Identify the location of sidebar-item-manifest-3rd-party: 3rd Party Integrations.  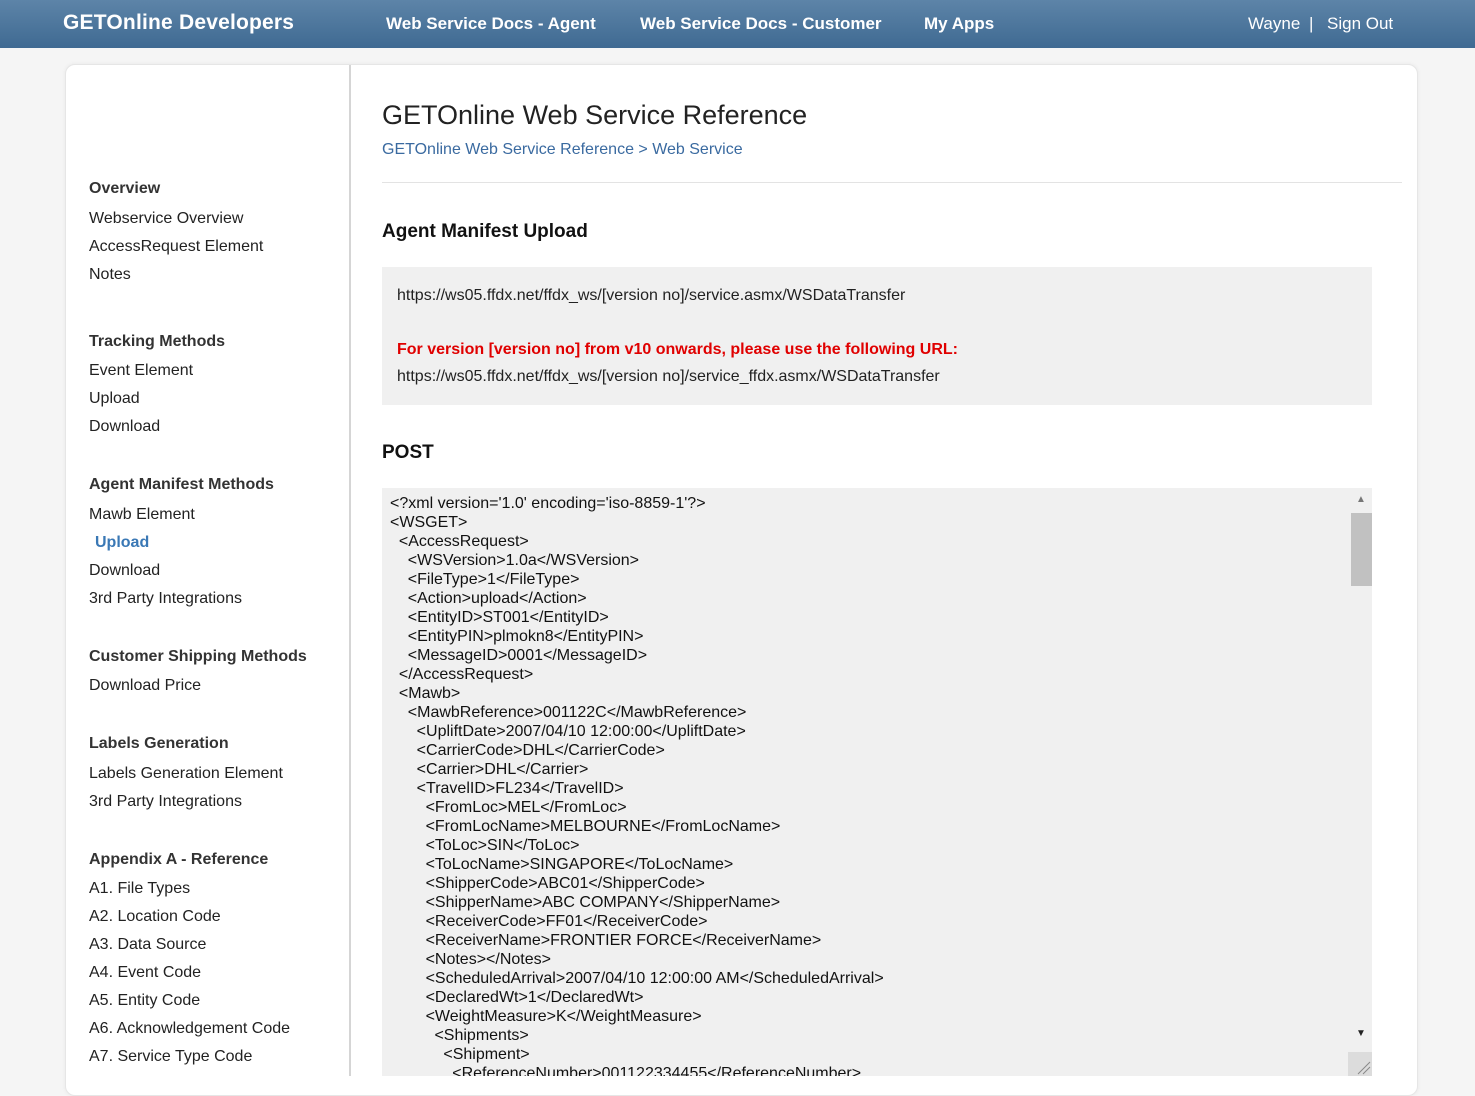
(165, 599).